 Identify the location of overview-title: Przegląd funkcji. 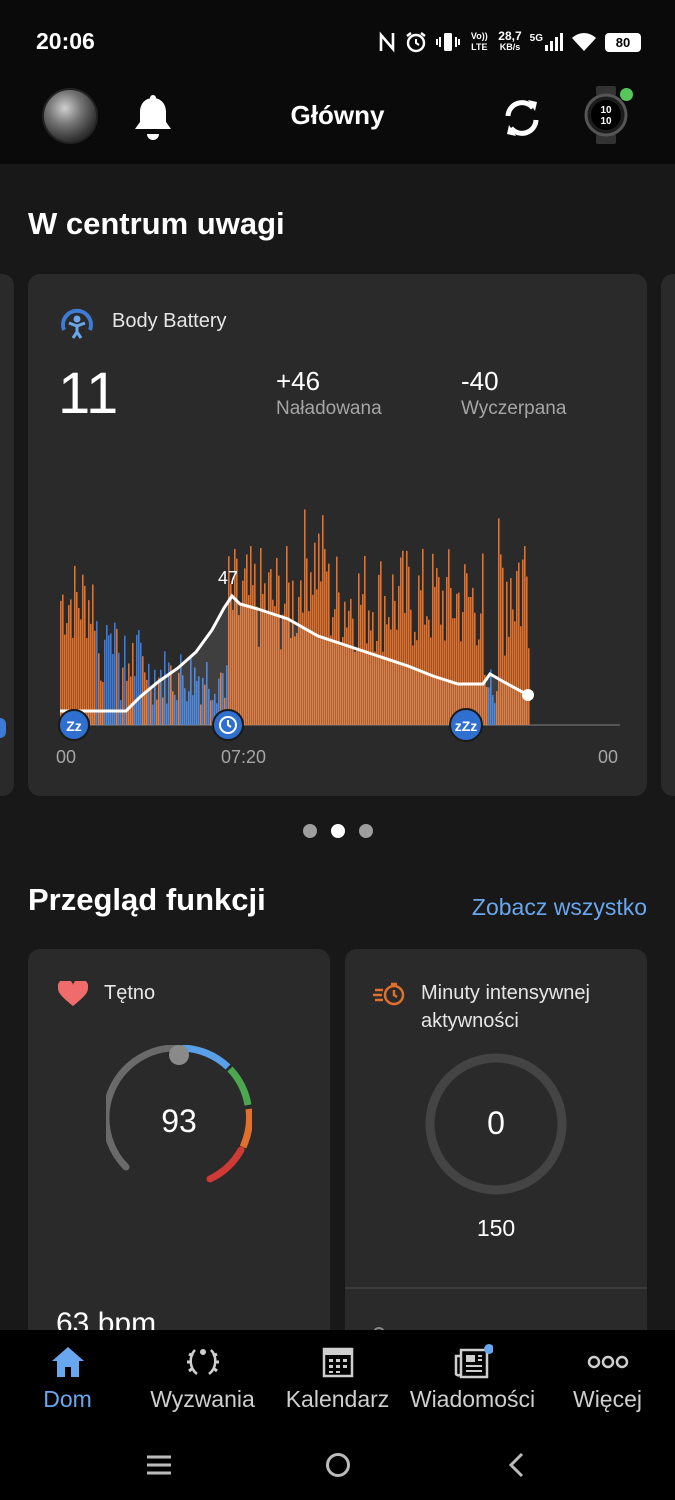
(147, 899).